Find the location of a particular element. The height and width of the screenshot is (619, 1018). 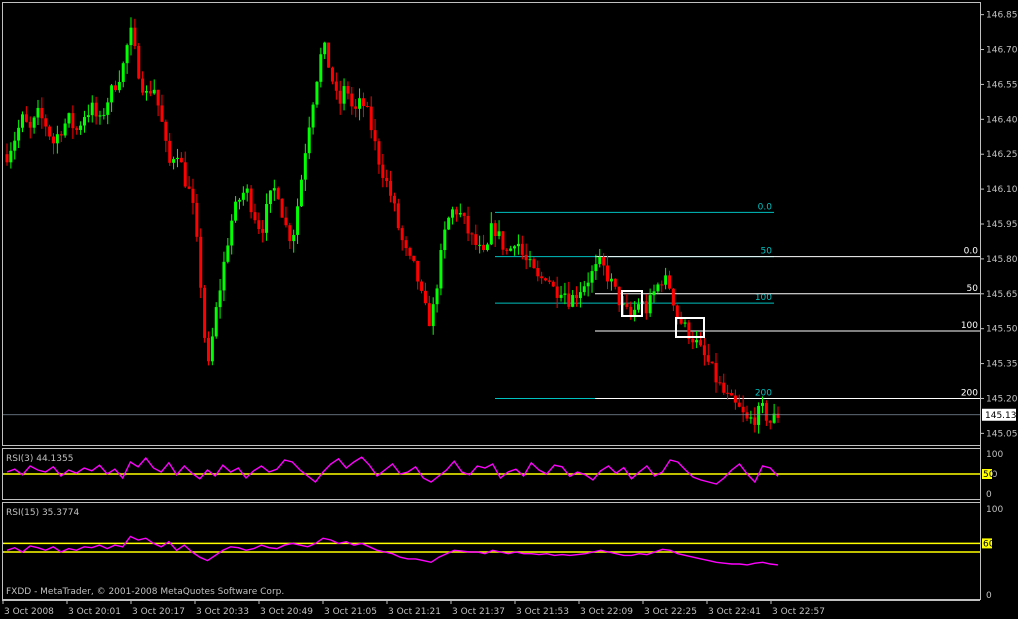

price-tick-label: 146.55 is located at coordinates (1002, 85).